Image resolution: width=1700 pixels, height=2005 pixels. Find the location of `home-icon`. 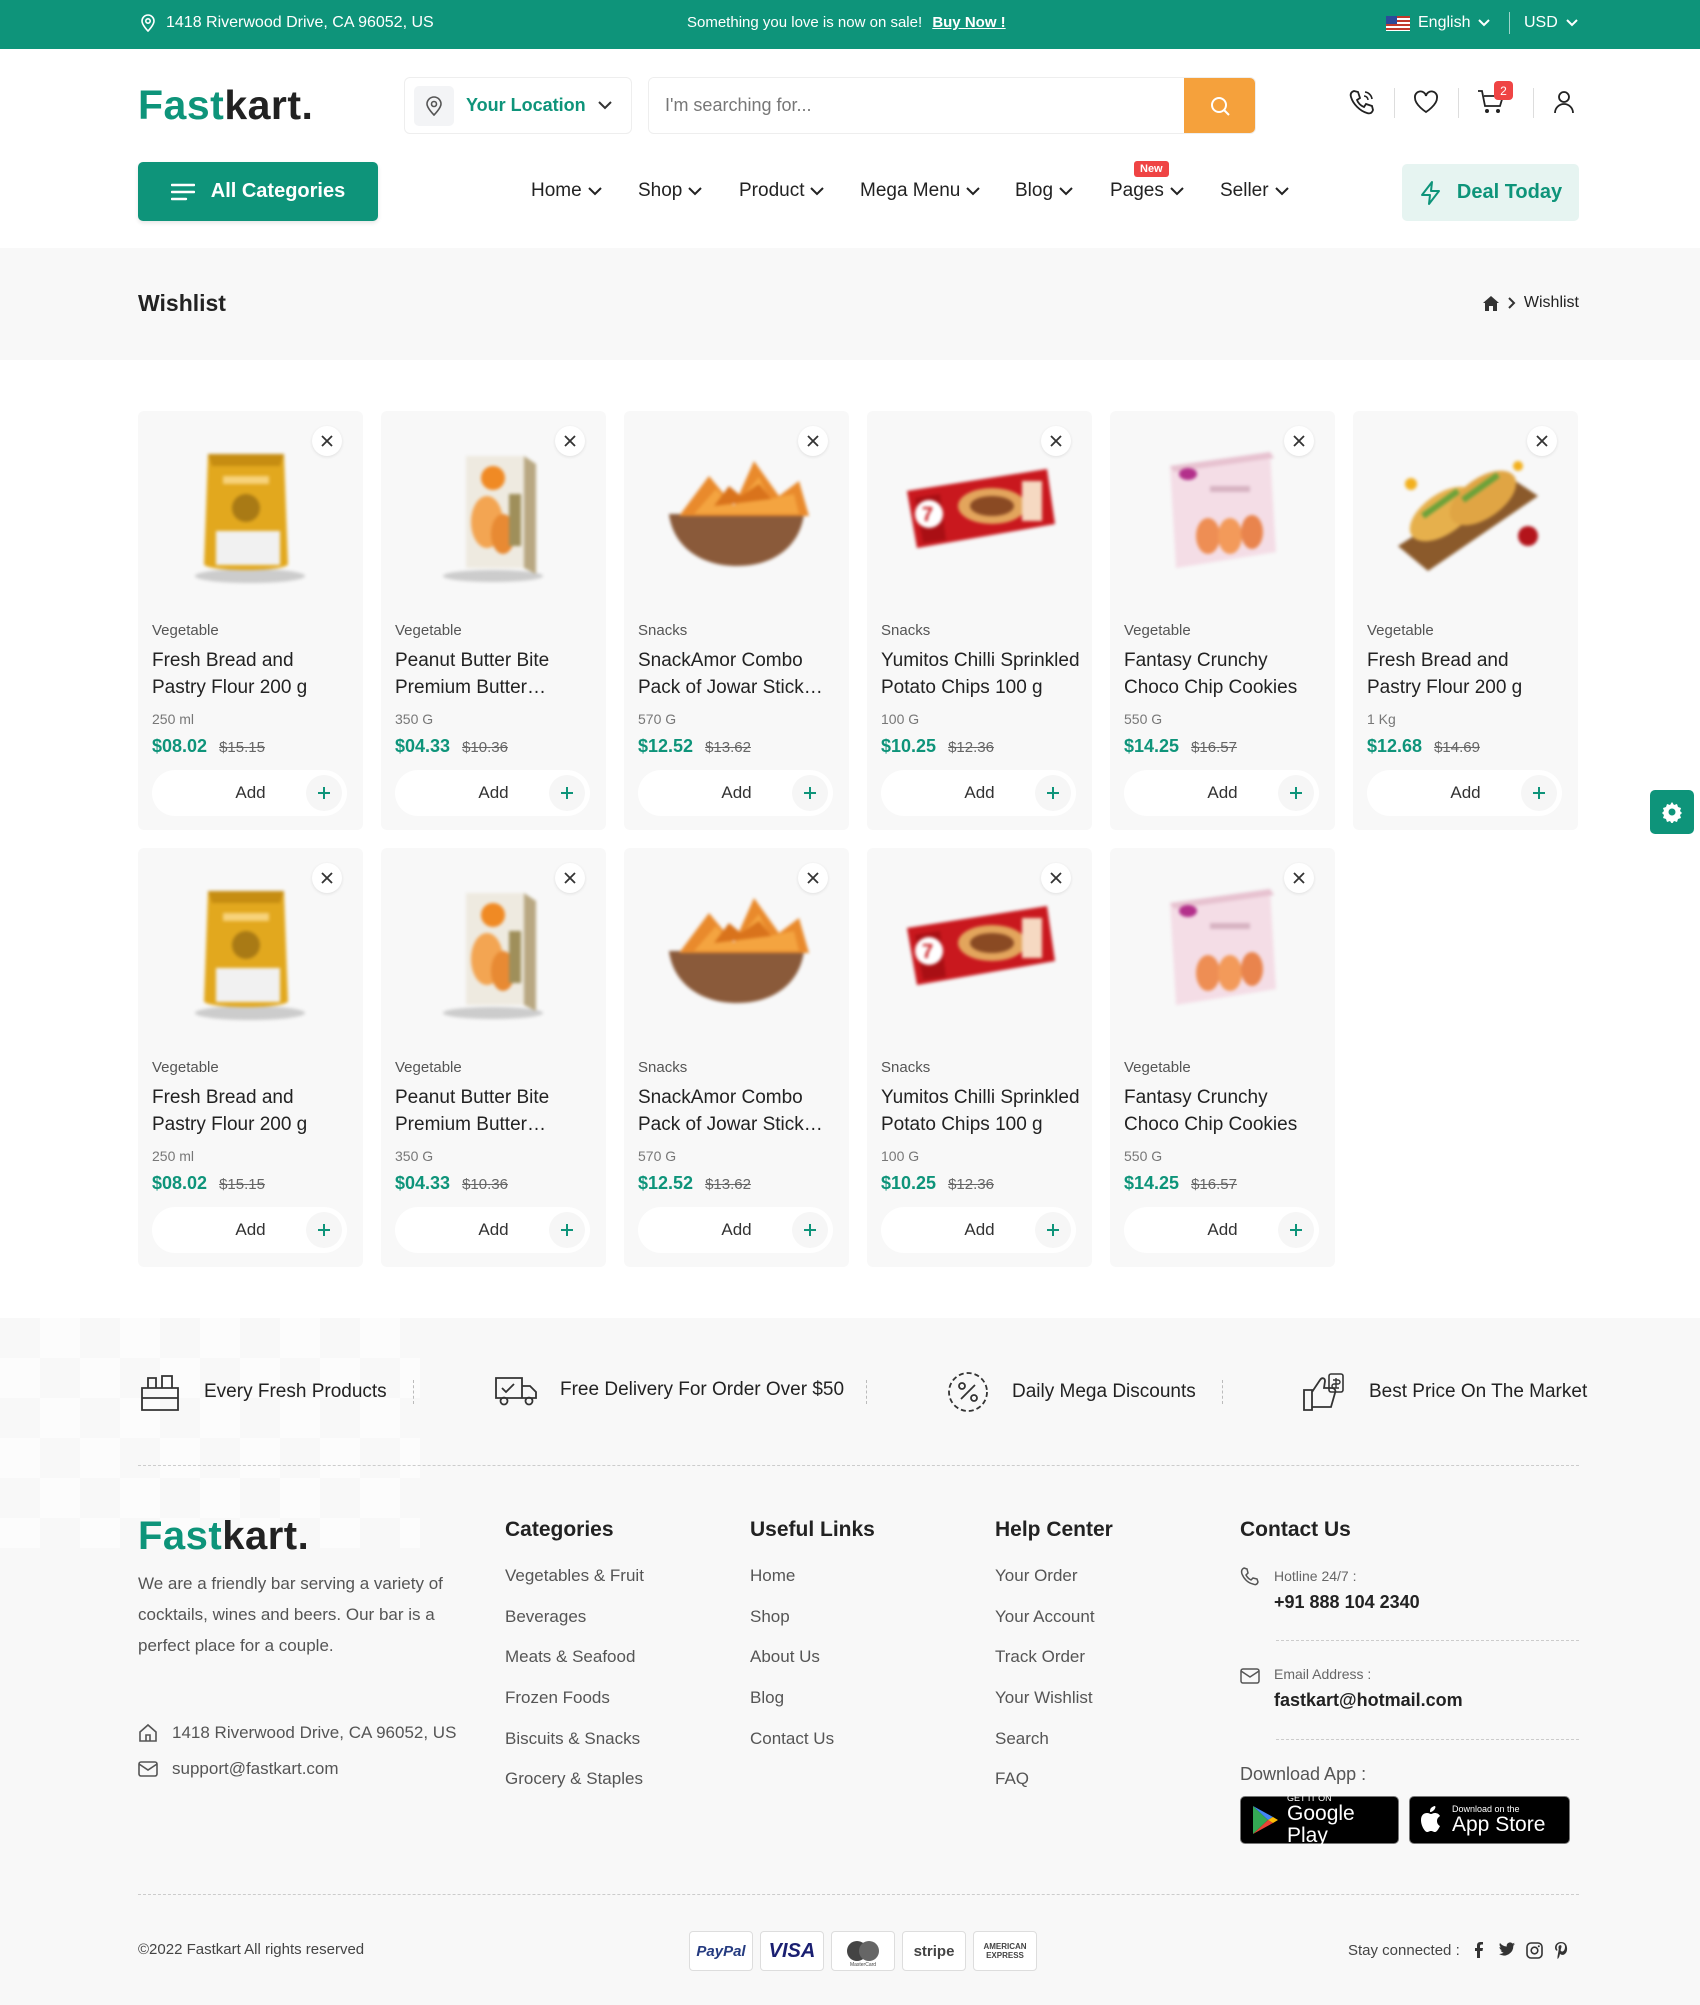

home-icon is located at coordinates (1491, 303).